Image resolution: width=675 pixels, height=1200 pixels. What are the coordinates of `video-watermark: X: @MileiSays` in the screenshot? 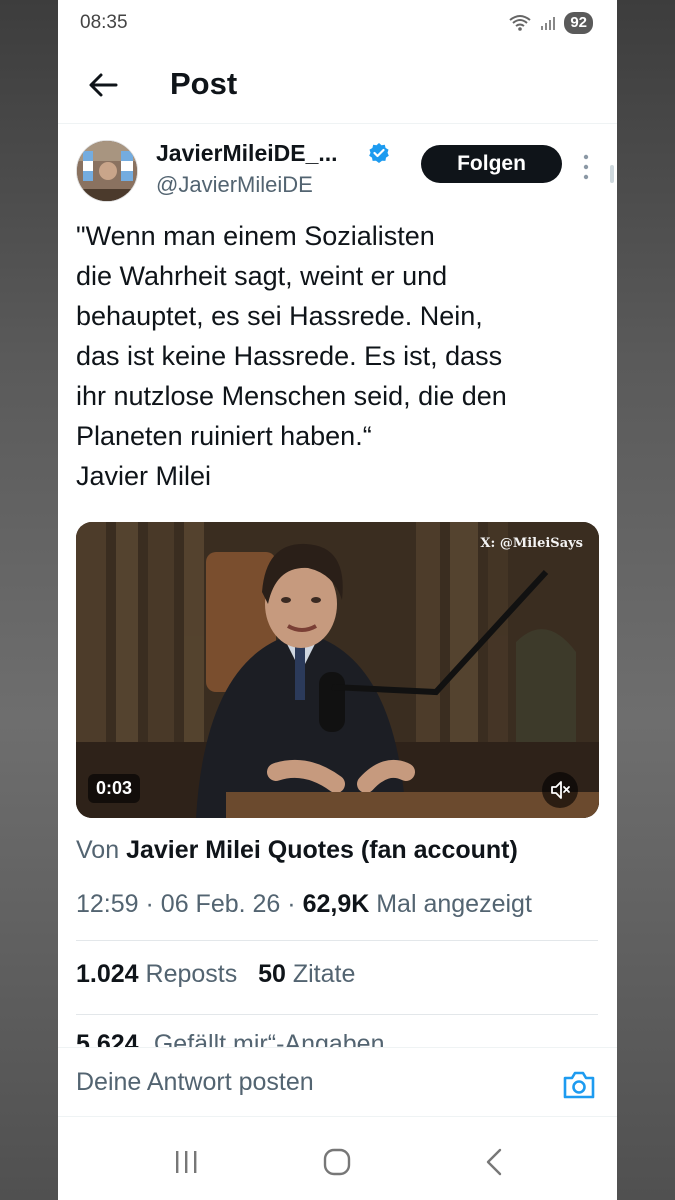 It's located at (531, 543).